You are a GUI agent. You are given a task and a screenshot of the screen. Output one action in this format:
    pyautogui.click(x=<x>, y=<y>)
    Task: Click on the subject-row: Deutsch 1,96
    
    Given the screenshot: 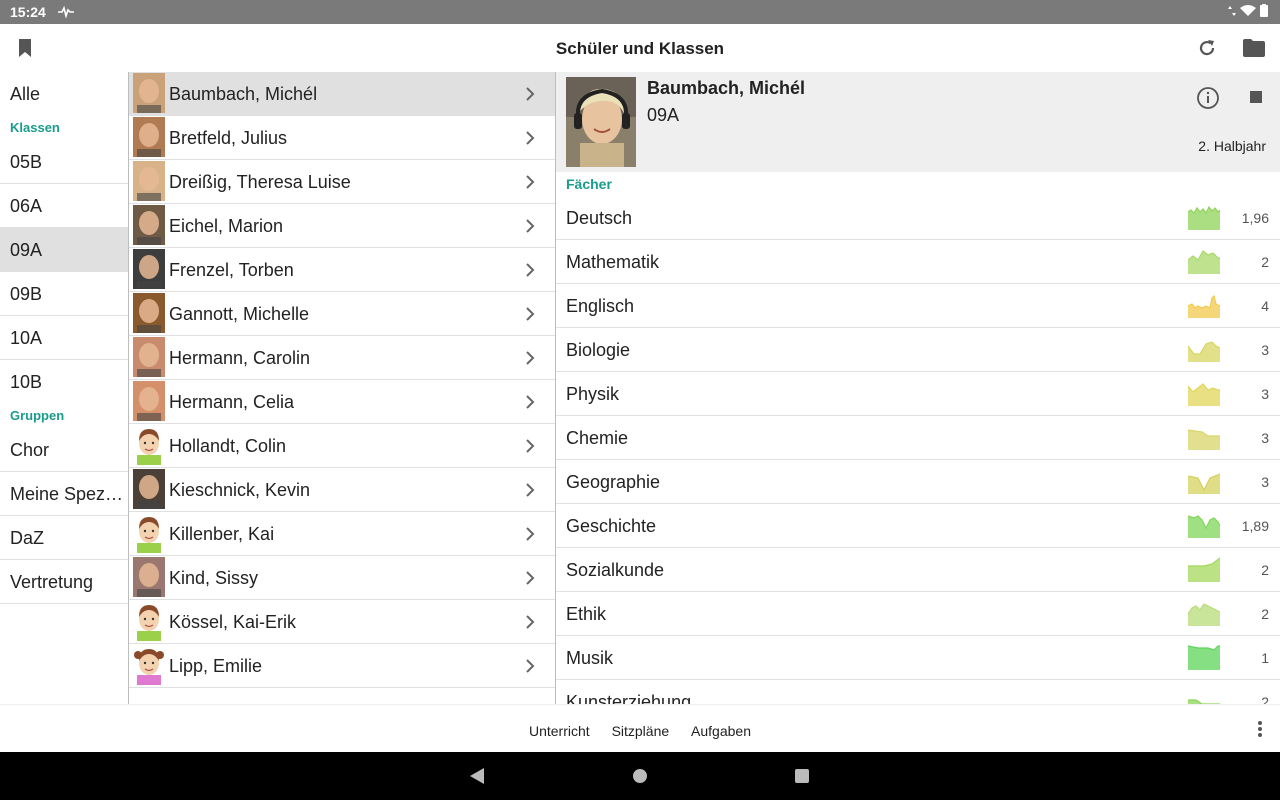 What is the action you would take?
    pyautogui.click(x=918, y=218)
    